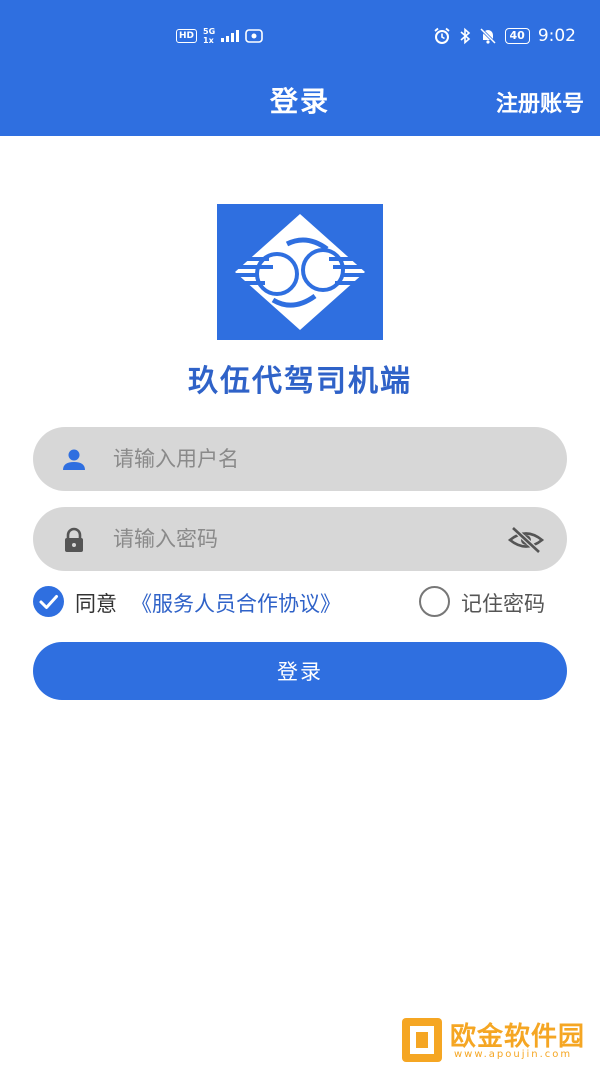 The image size is (600, 1068). I want to click on app-name: 玖伍代驾司机端, so click(300, 381).